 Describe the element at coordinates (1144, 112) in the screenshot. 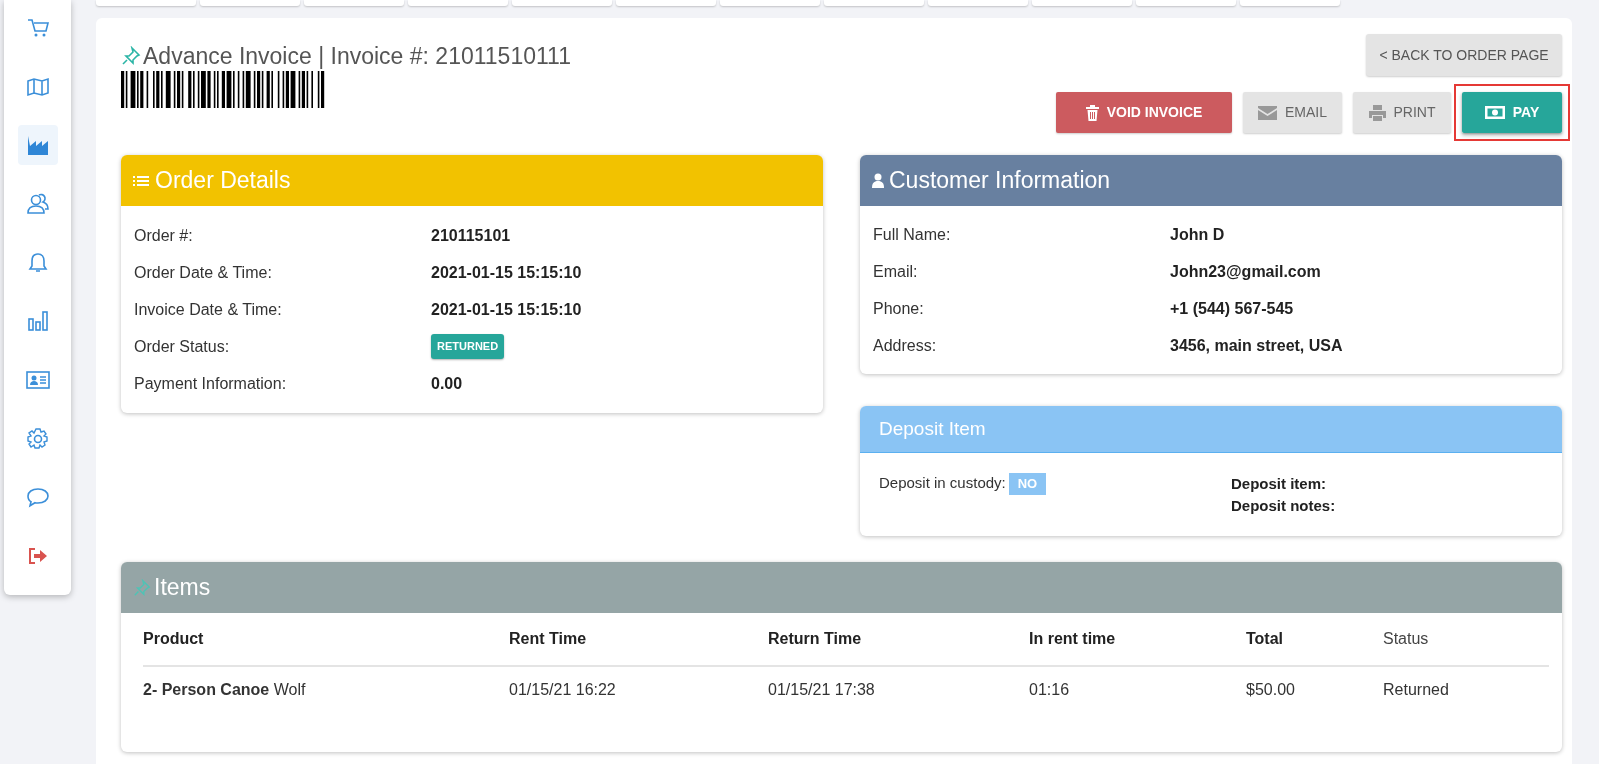

I see `void-invoice-button: VOID INVOICE` at that location.